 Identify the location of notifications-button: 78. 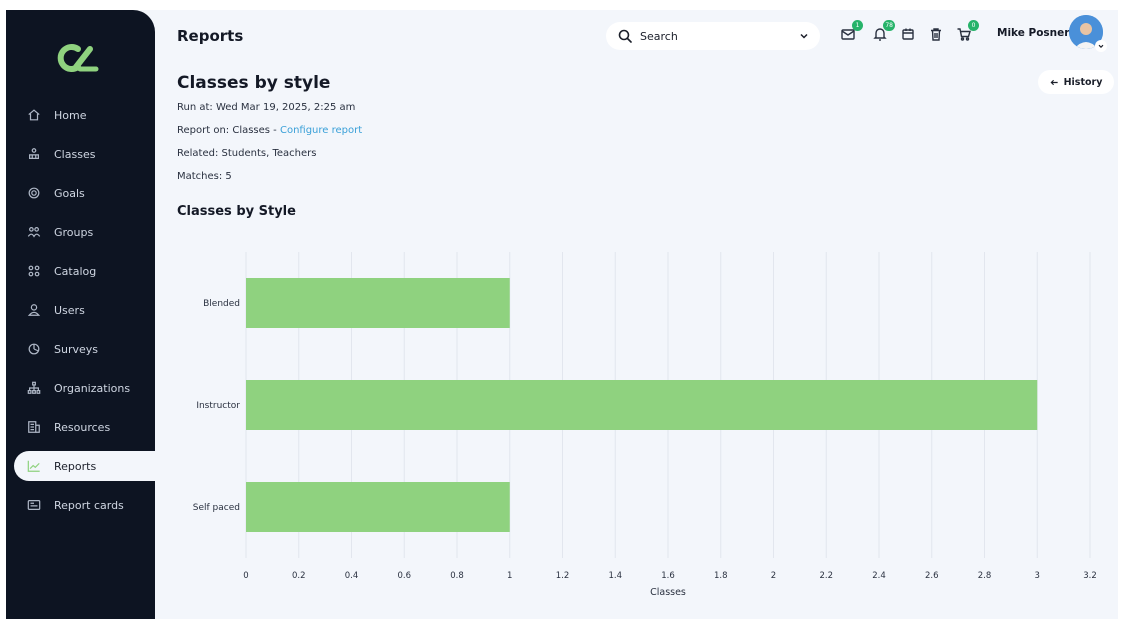
(883, 32).